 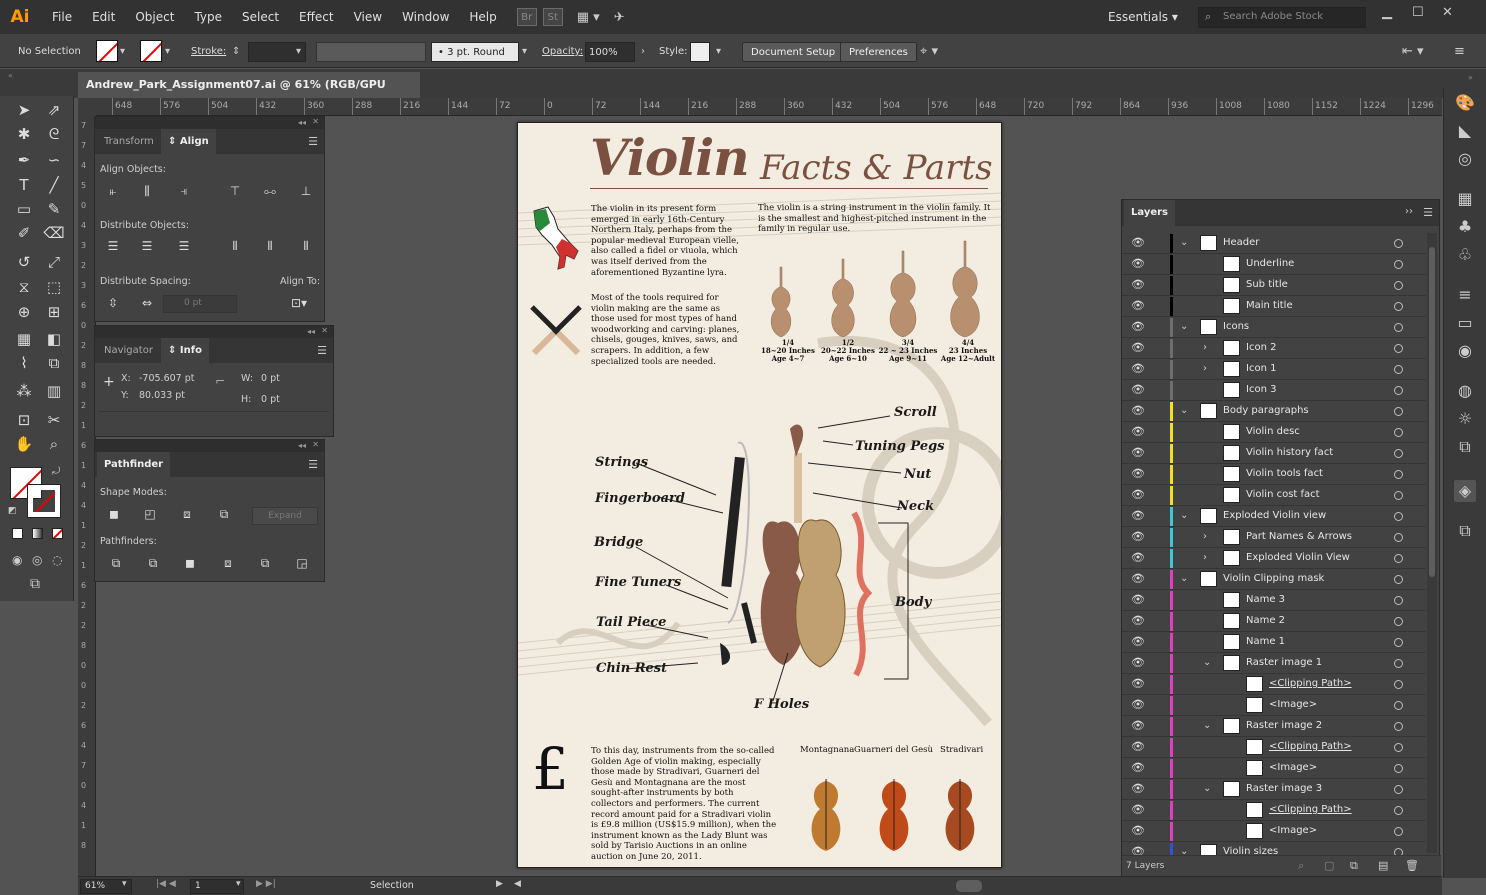 What do you see at coordinates (54, 420) in the screenshot?
I see `slice-tool-icon: ✂` at bounding box center [54, 420].